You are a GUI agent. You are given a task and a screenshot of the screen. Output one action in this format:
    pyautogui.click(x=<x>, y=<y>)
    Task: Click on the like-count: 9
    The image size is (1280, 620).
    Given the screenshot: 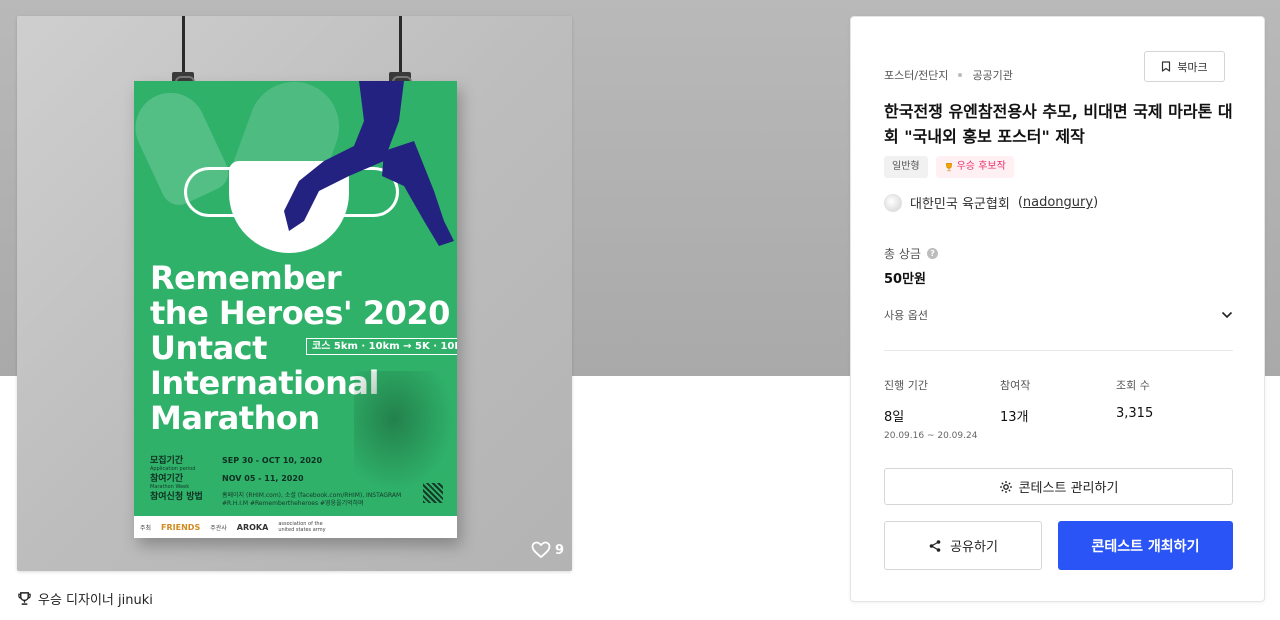 What is the action you would take?
    pyautogui.click(x=559, y=550)
    